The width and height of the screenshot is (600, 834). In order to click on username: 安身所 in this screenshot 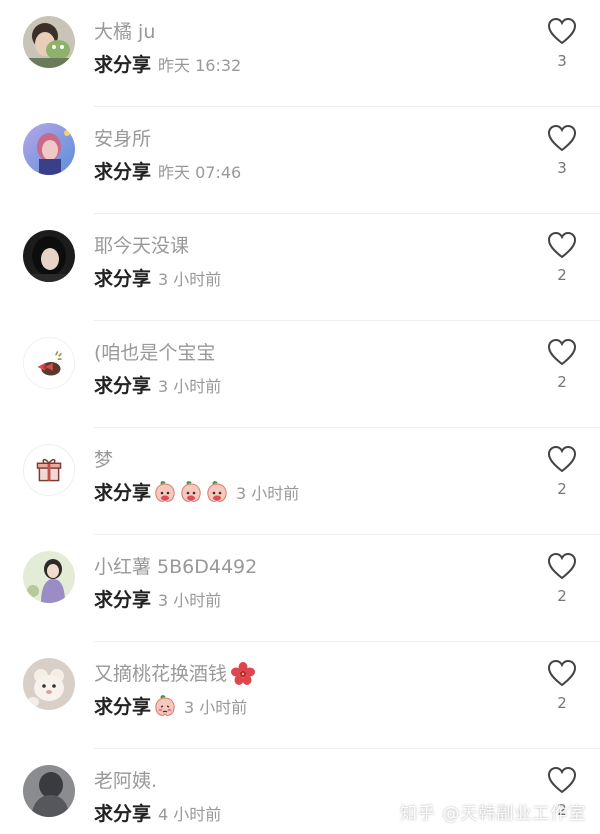, I will do `click(122, 137)`.